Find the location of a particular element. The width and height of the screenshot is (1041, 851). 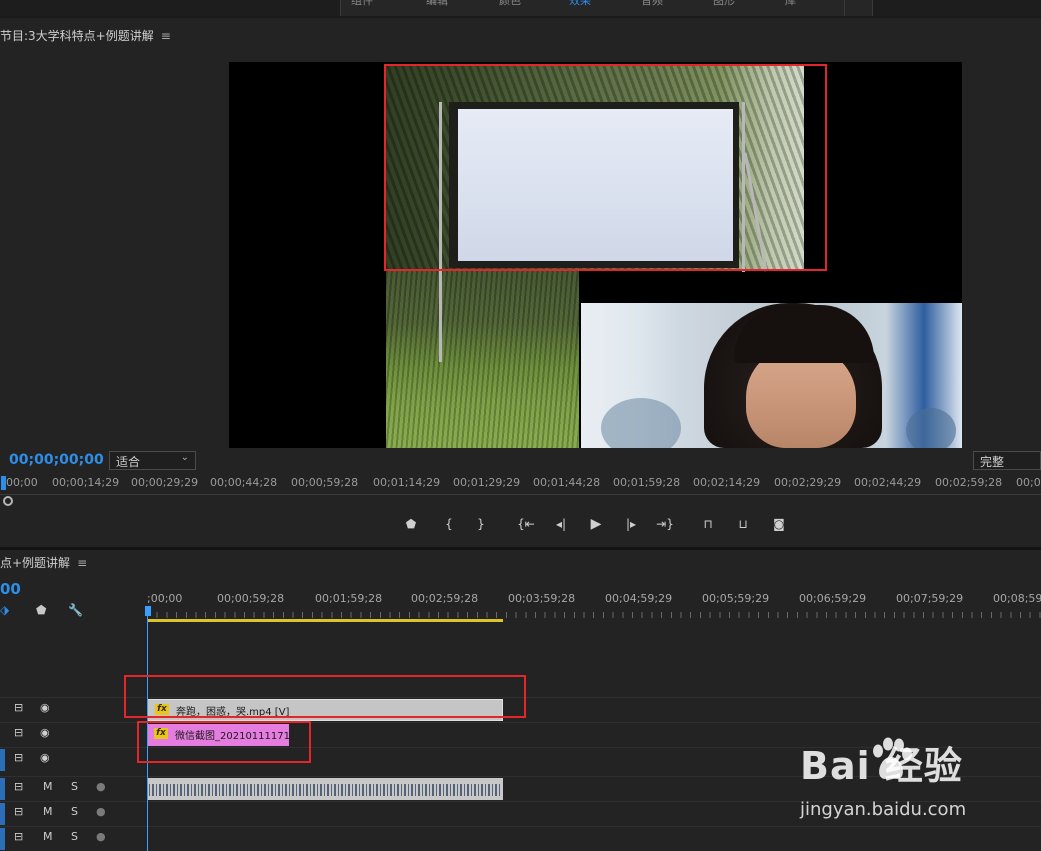

workspace-tab: 库 is located at coordinates (790, 4).